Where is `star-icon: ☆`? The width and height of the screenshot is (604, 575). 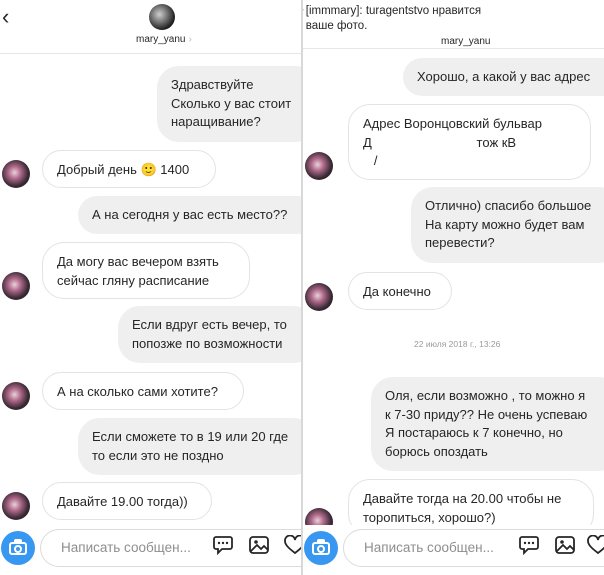
star-icon: ☆ is located at coordinates (304, 11).